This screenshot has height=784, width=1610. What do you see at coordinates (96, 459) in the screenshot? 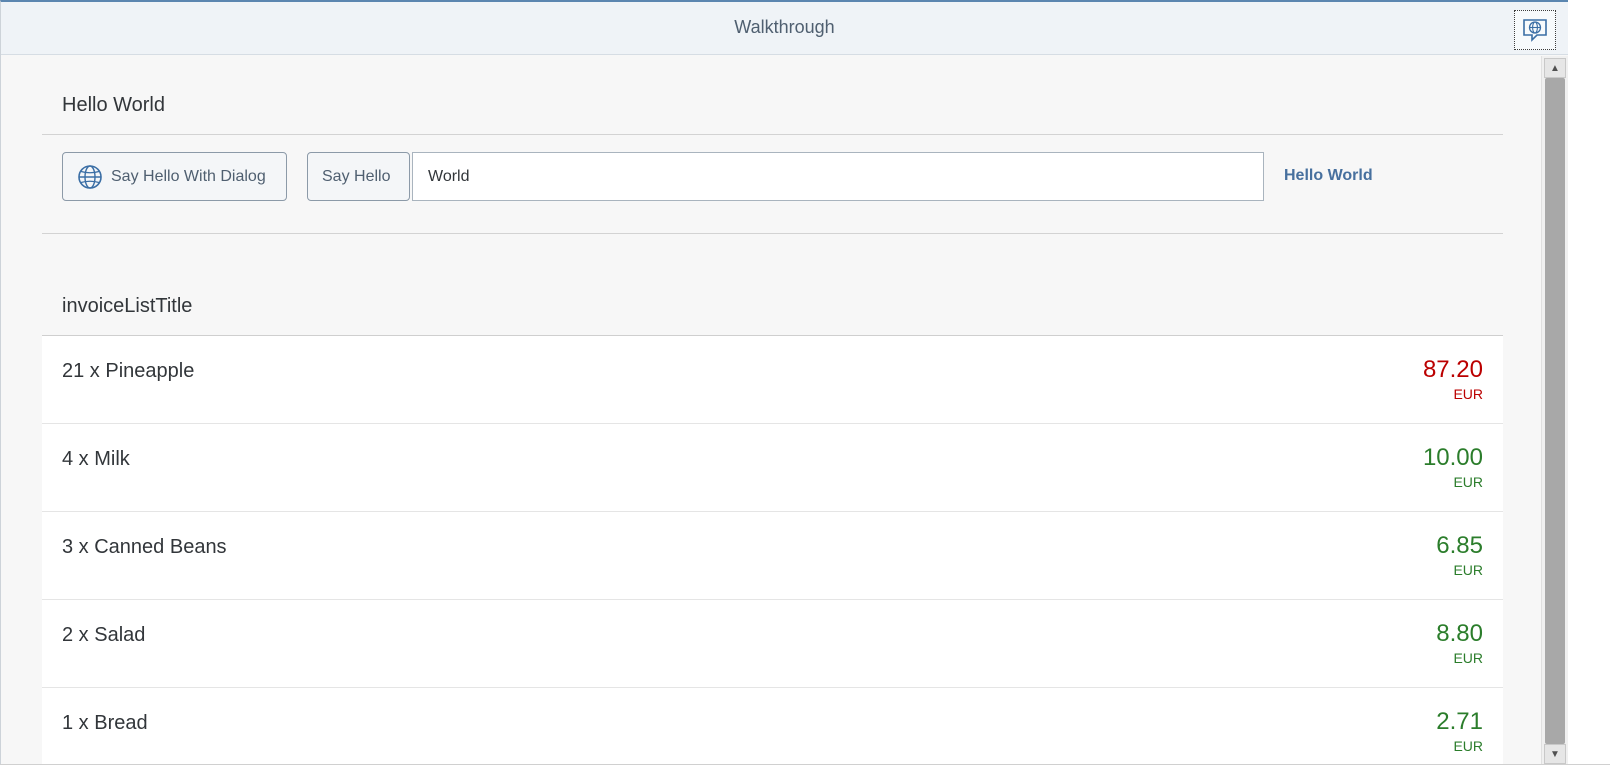
I see `invoice-name: 4 x Milk` at bounding box center [96, 459].